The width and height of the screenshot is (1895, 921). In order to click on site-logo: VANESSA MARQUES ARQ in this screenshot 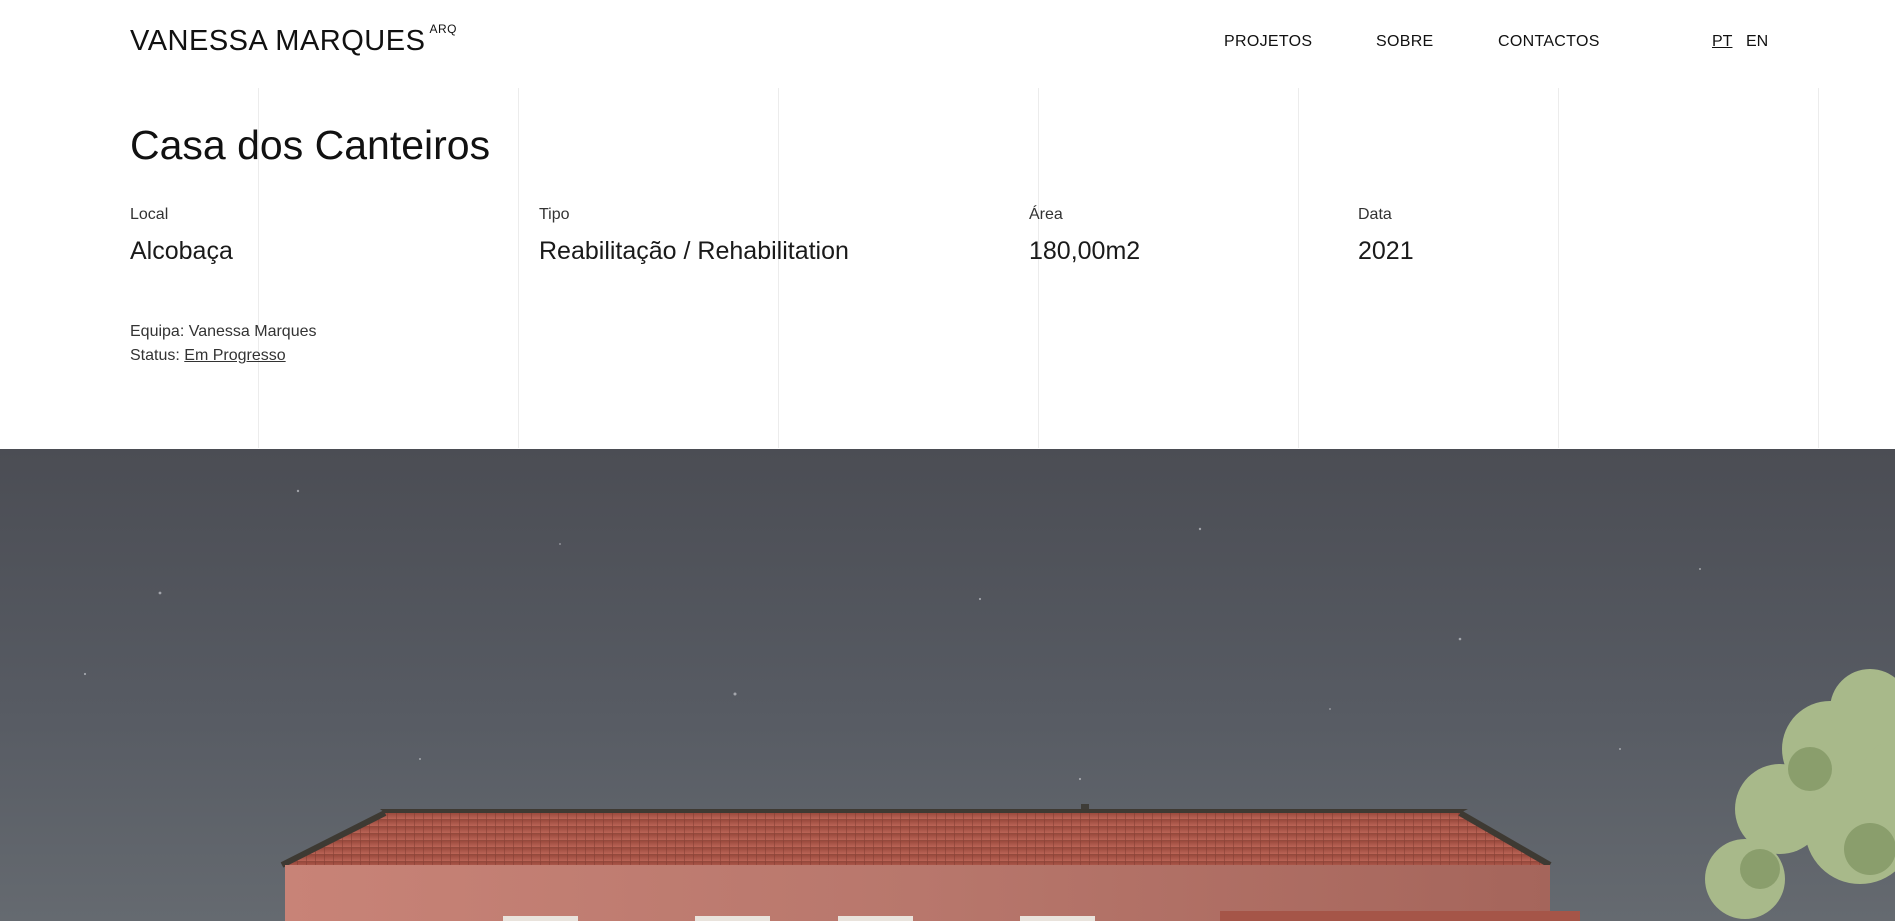, I will do `click(293, 40)`.